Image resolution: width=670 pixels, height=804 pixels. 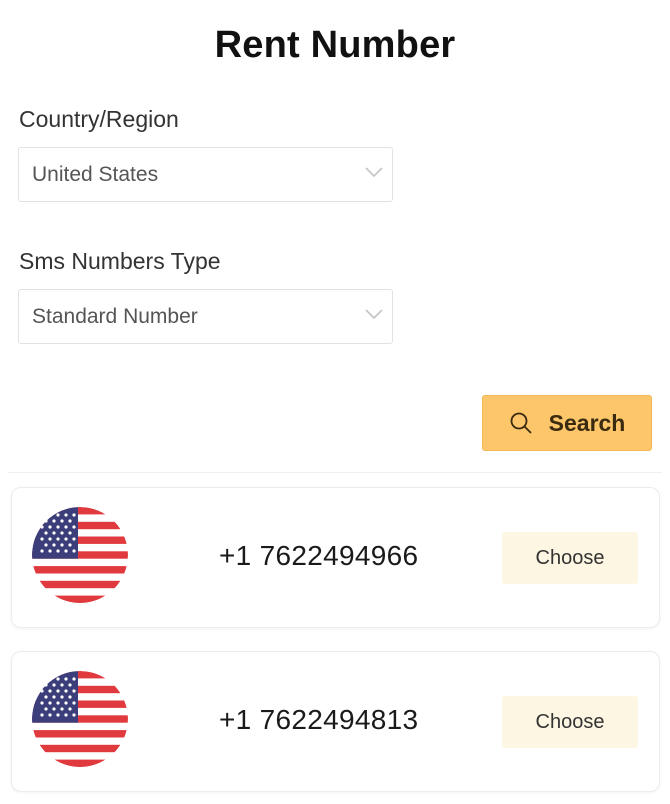 I want to click on phone-number: +1 7622494966, so click(x=319, y=555).